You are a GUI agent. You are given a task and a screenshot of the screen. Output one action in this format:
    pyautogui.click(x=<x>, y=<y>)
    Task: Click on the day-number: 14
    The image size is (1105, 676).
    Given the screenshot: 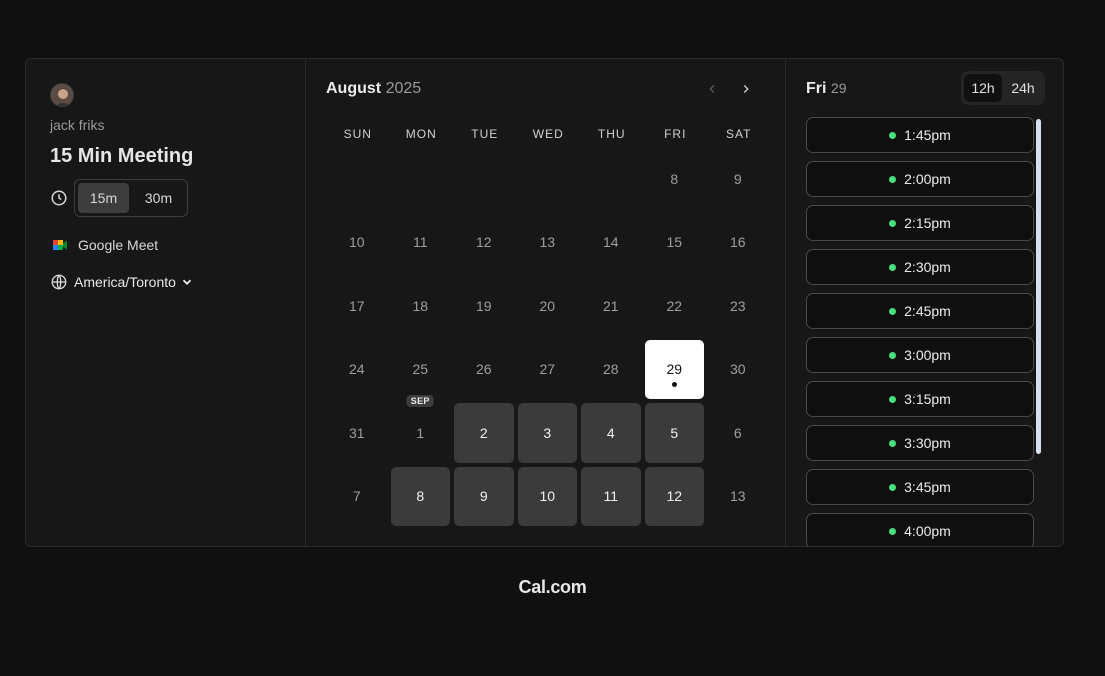 What is the action you would take?
    pyautogui.click(x=610, y=242)
    